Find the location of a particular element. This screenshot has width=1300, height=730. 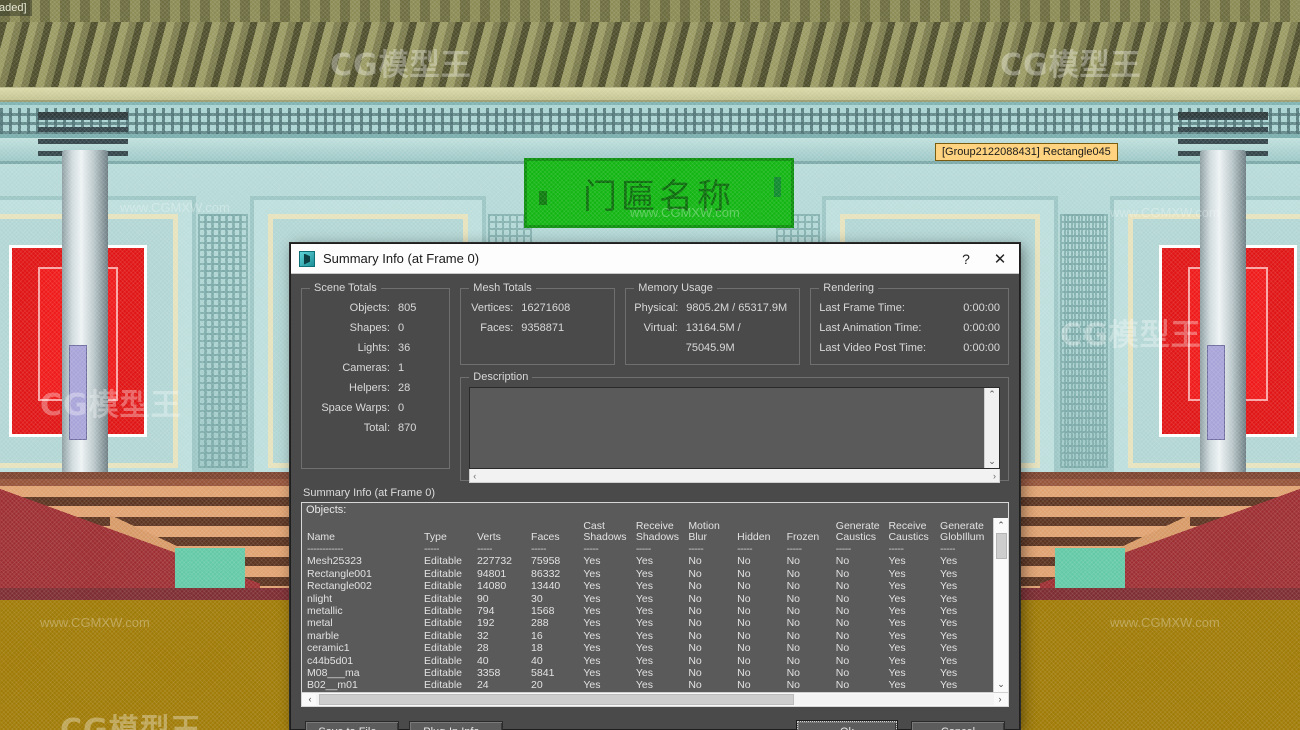

col-name-line2: Name is located at coordinates (321, 537).